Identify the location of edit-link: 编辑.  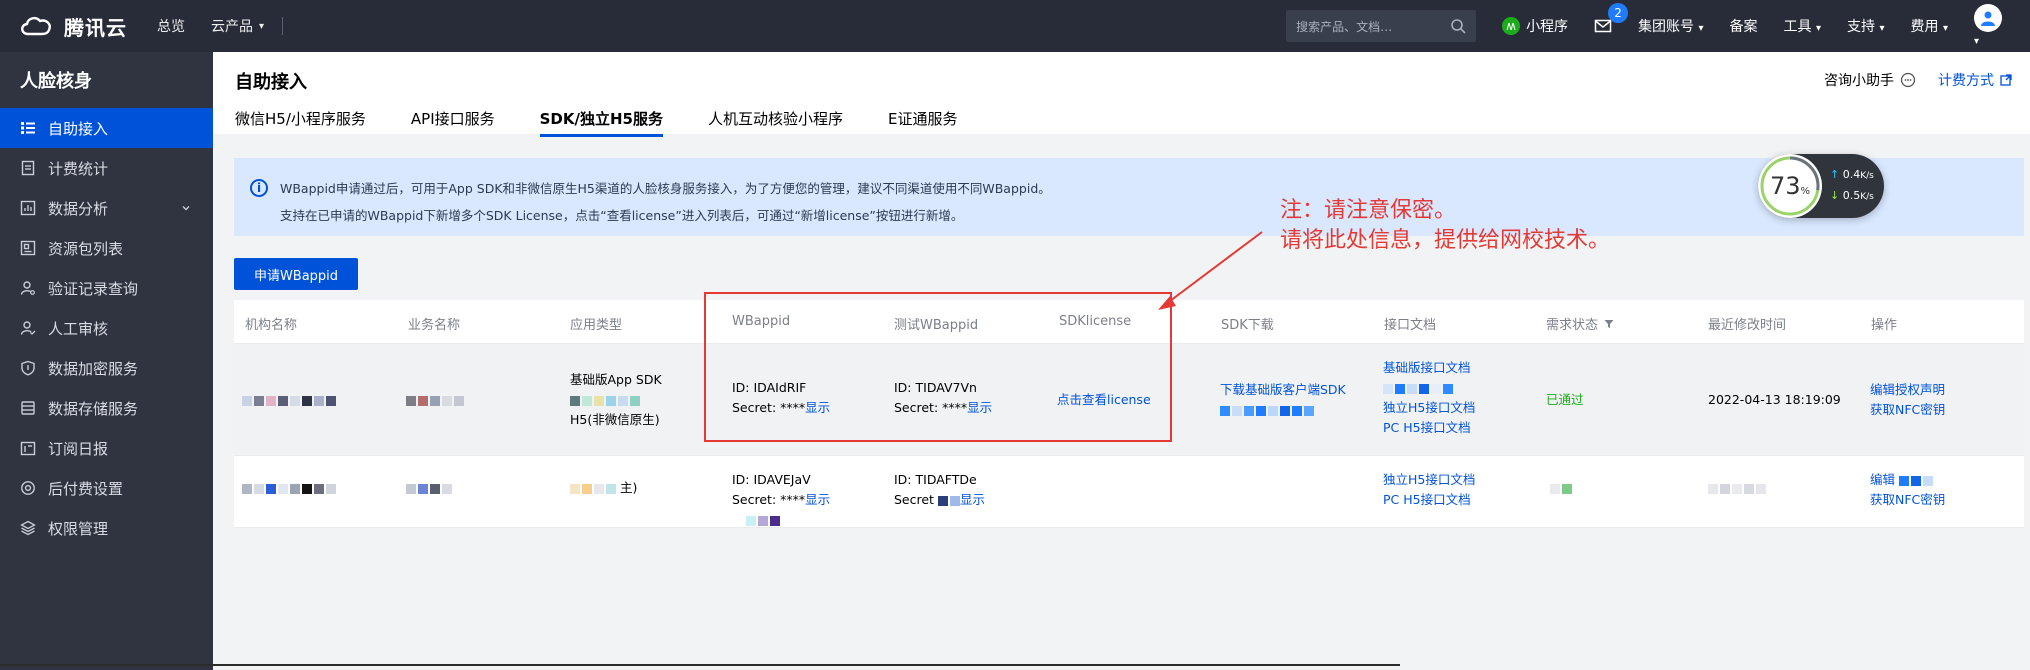
(1882, 479).